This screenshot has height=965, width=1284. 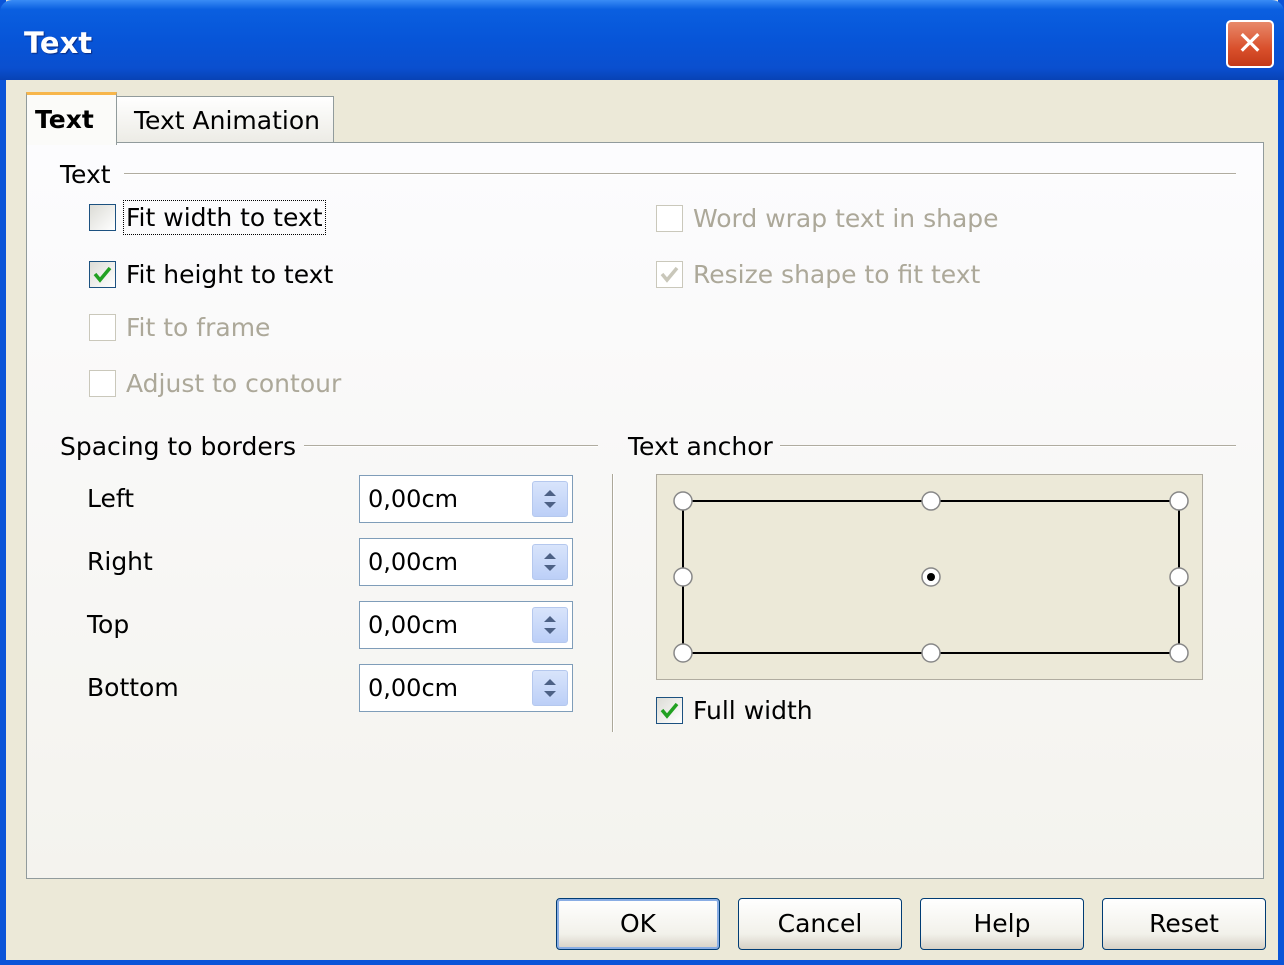 I want to click on full-width-option: Full width, so click(x=734, y=710).